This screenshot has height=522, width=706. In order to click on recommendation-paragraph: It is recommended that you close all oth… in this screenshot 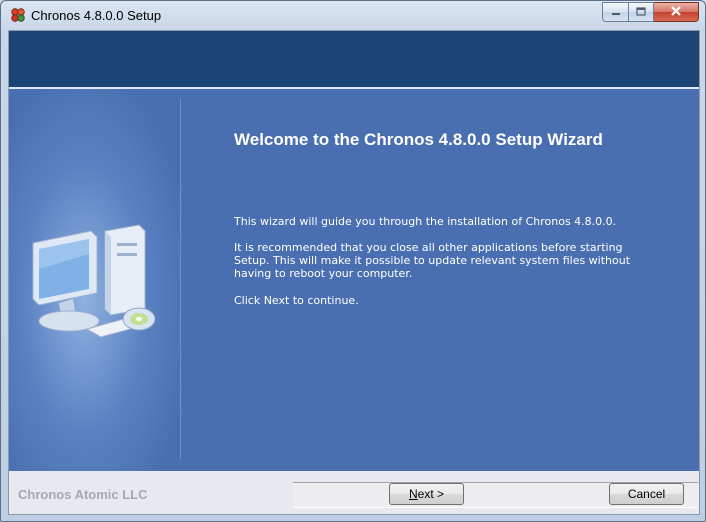, I will do `click(432, 260)`.